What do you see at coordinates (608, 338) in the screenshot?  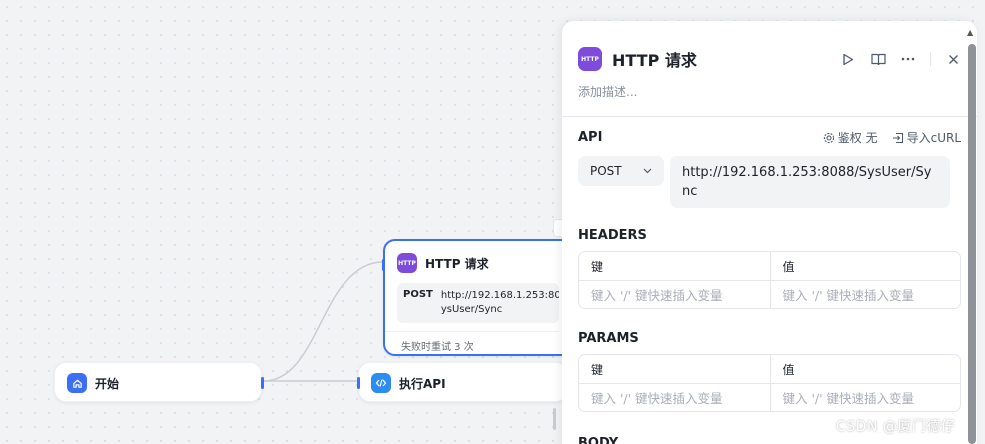 I see `params-section-title: PARAMS` at bounding box center [608, 338].